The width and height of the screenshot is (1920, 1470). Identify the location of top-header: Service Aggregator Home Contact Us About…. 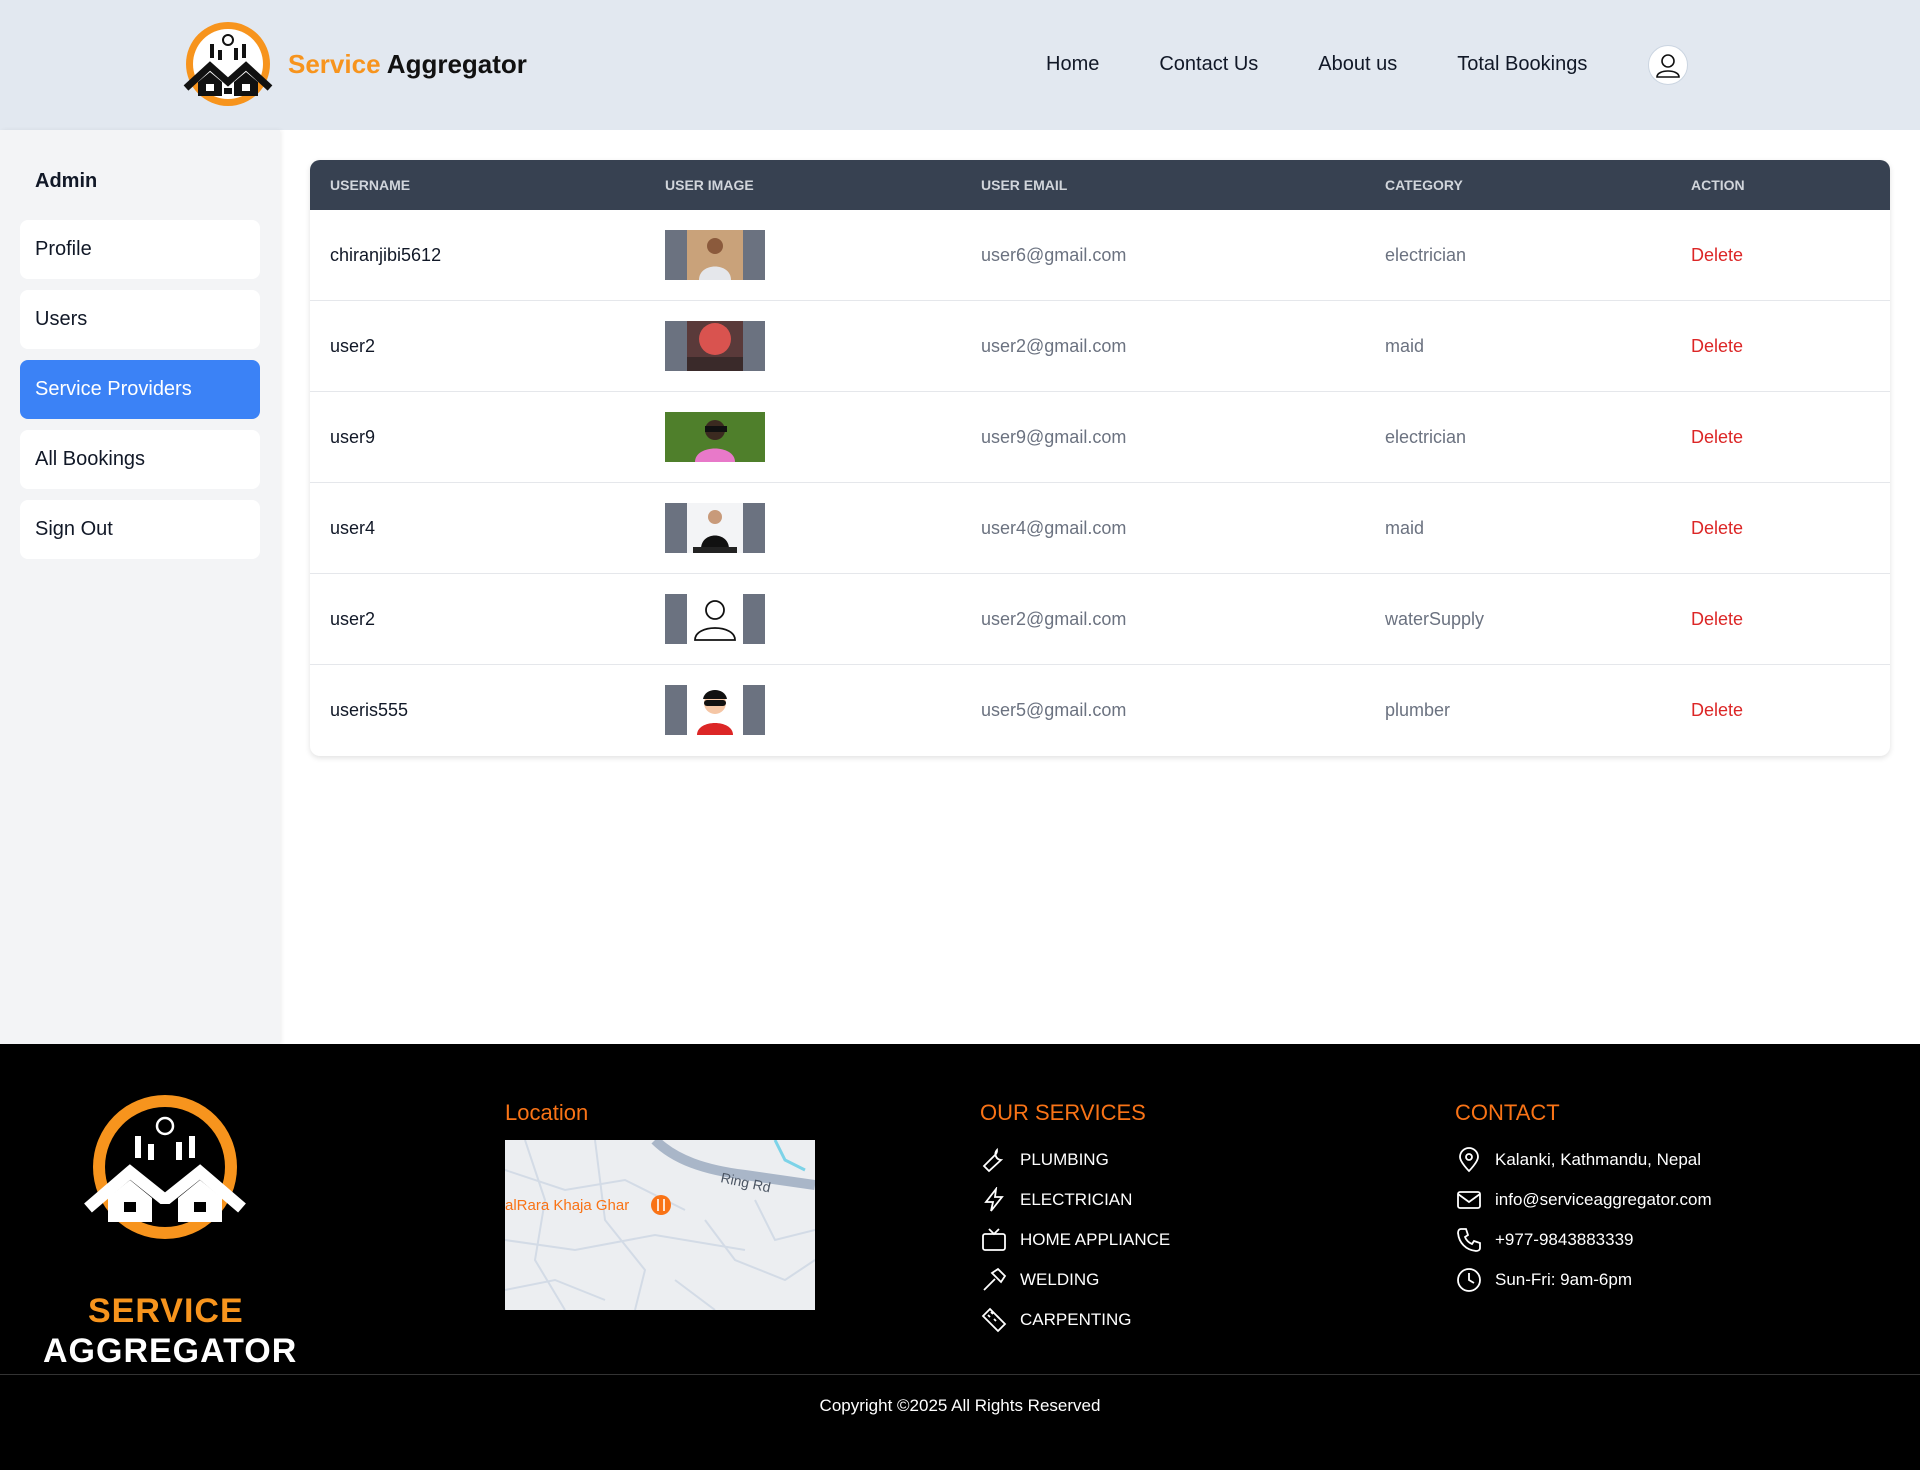
(960, 65).